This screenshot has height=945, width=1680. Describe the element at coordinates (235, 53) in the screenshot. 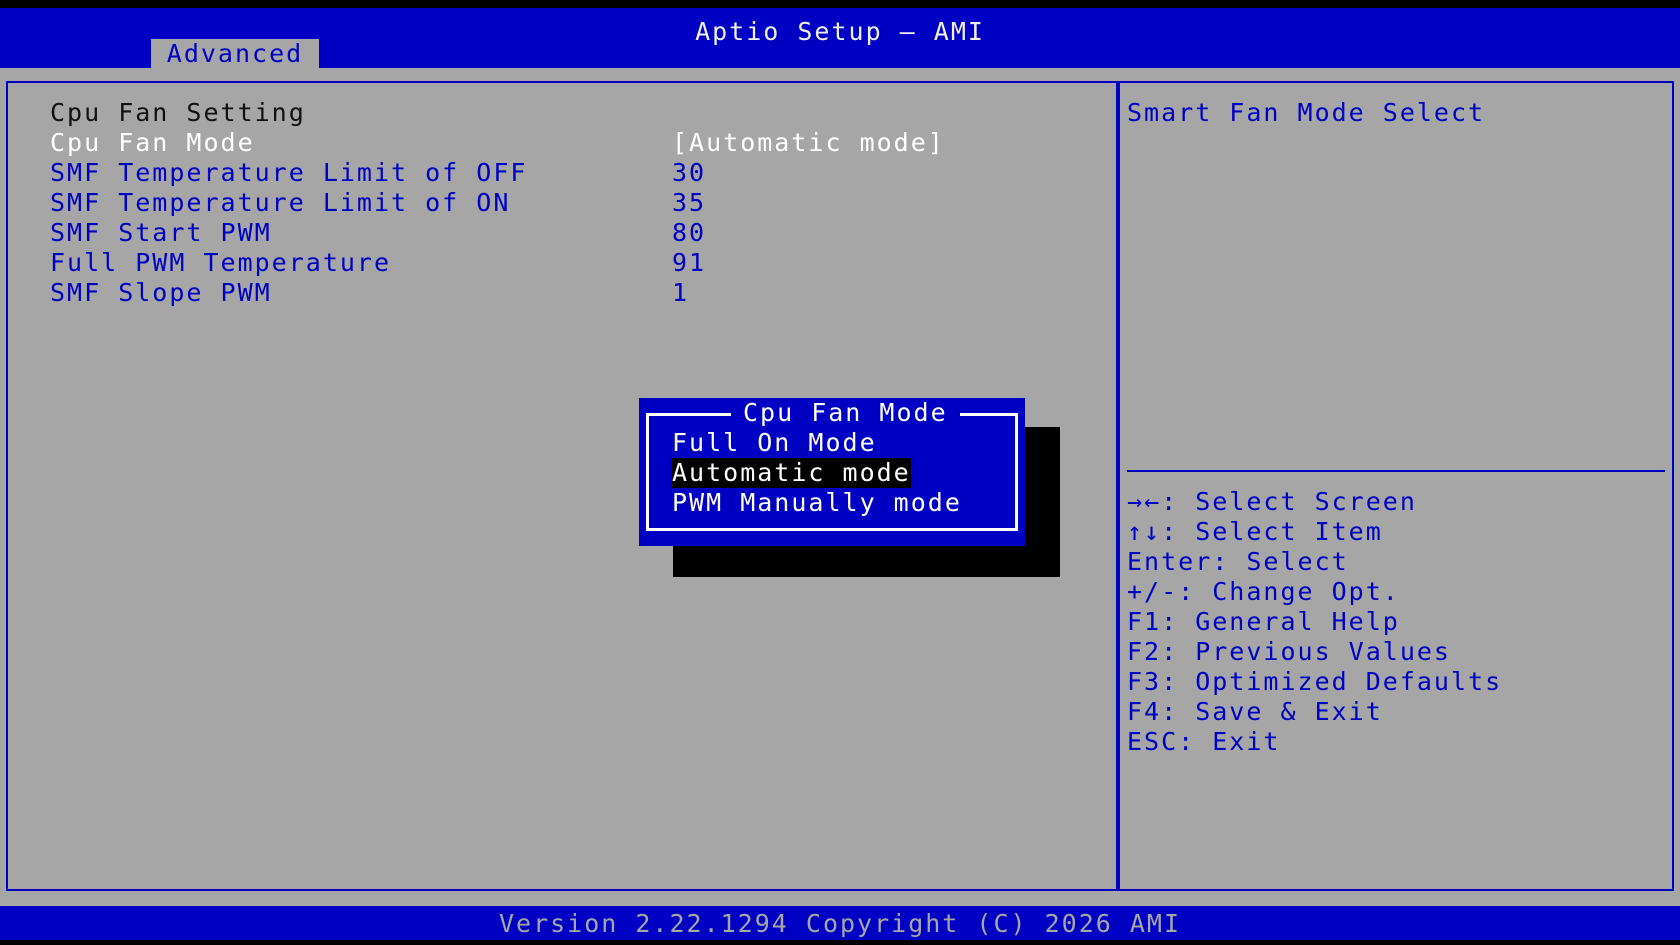

I see `tab-advanced: Advanced` at that location.